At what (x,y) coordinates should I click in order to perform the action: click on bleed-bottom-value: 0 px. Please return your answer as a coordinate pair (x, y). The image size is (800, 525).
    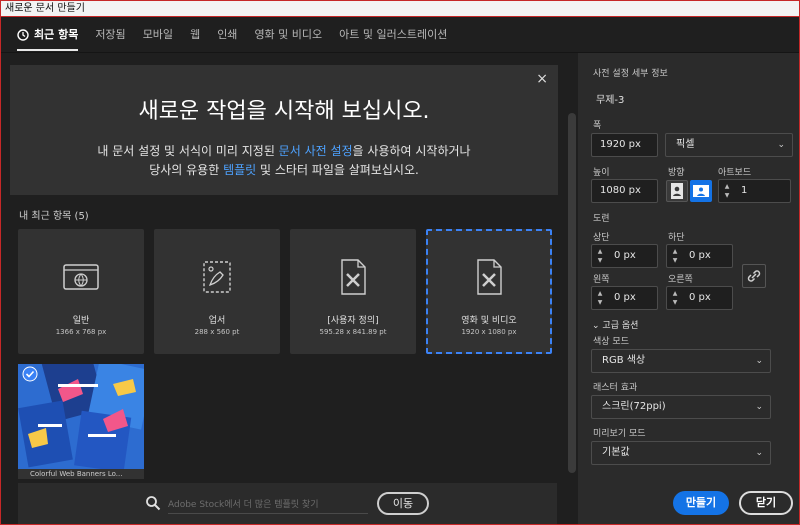
    Looking at the image, I should click on (700, 255).